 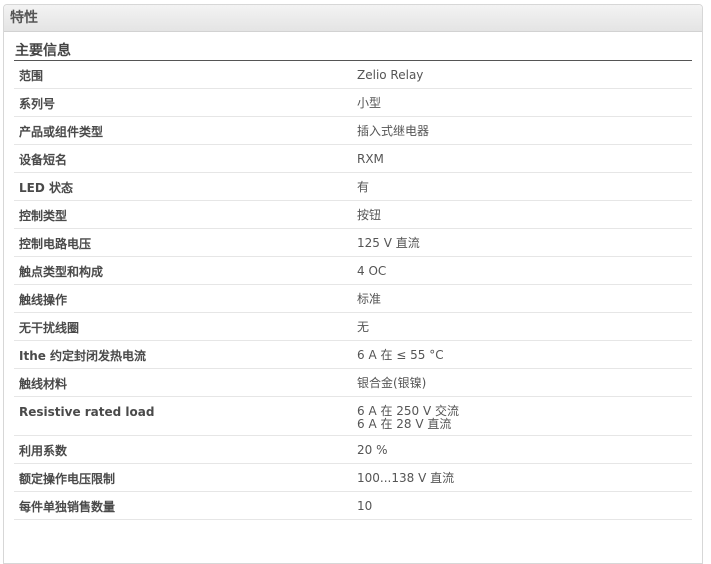 I want to click on spec-name: Resistive rated load, so click(x=87, y=412).